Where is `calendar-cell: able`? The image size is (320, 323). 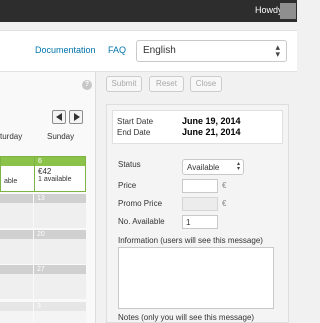
calendar-cell: able is located at coordinates (18, 174).